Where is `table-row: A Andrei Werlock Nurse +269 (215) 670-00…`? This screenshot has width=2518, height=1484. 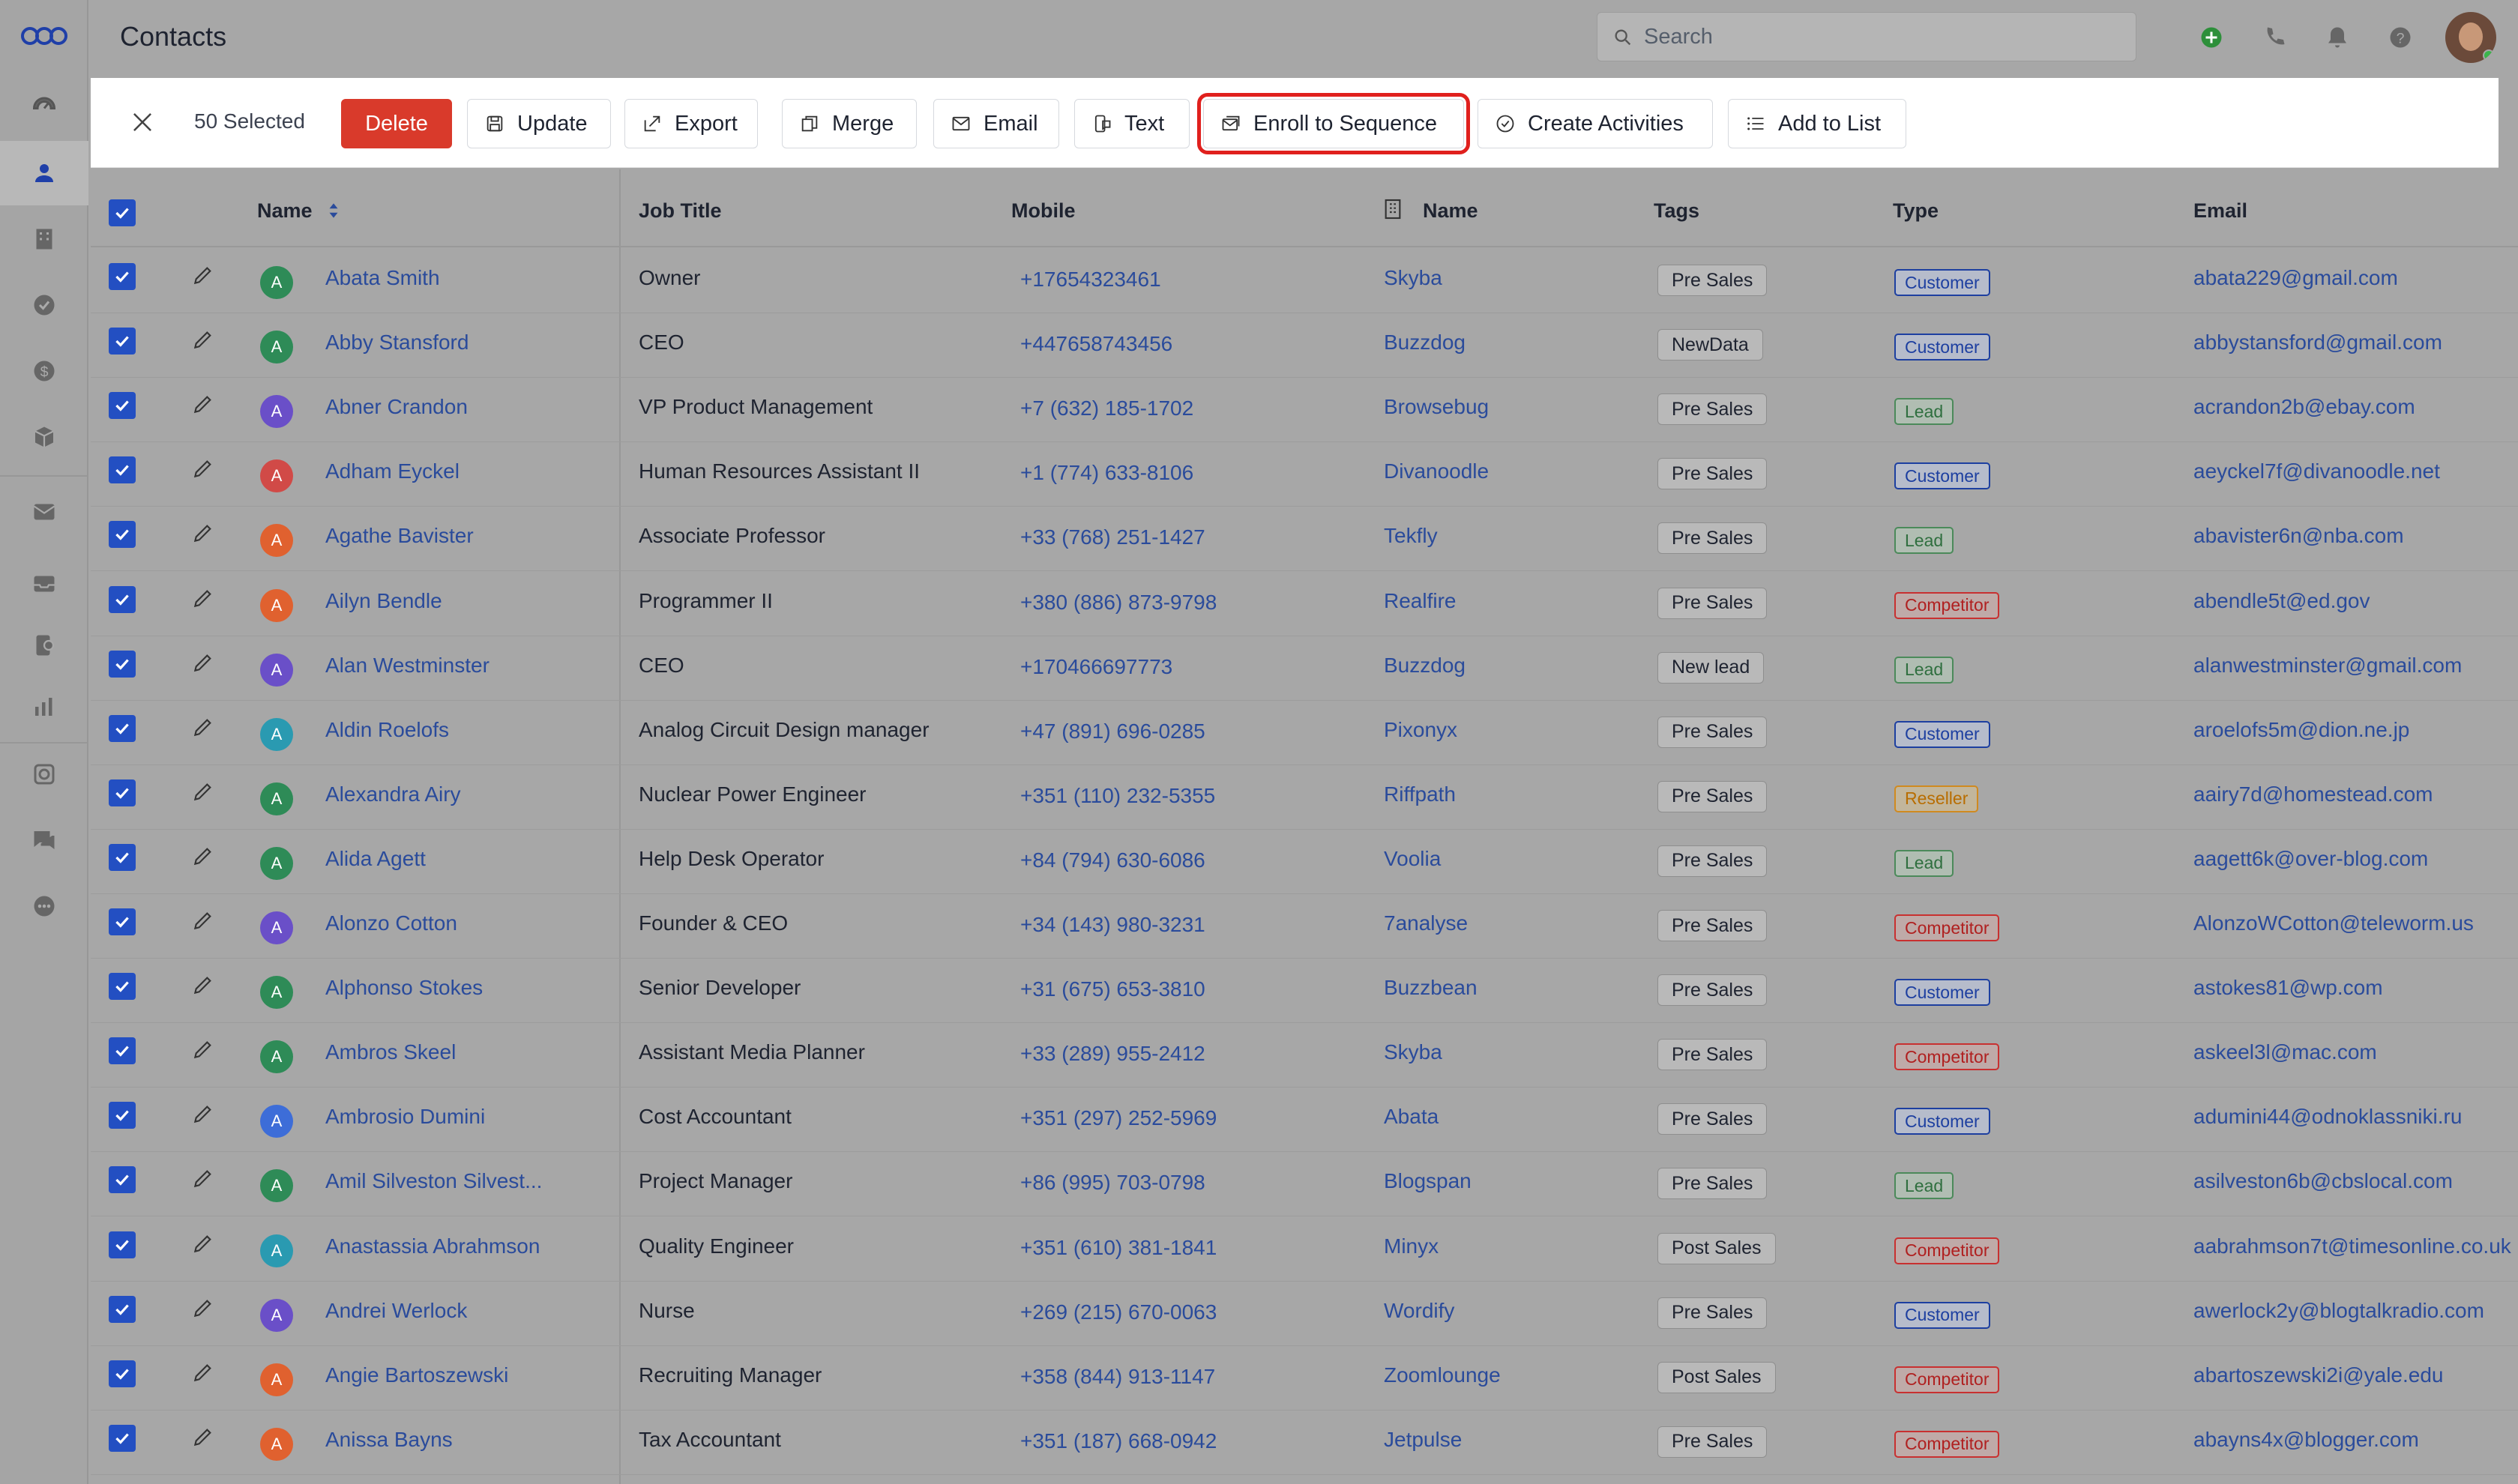 table-row: A Andrei Werlock Nurse +269 (215) 670-00… is located at coordinates (1304, 1314).